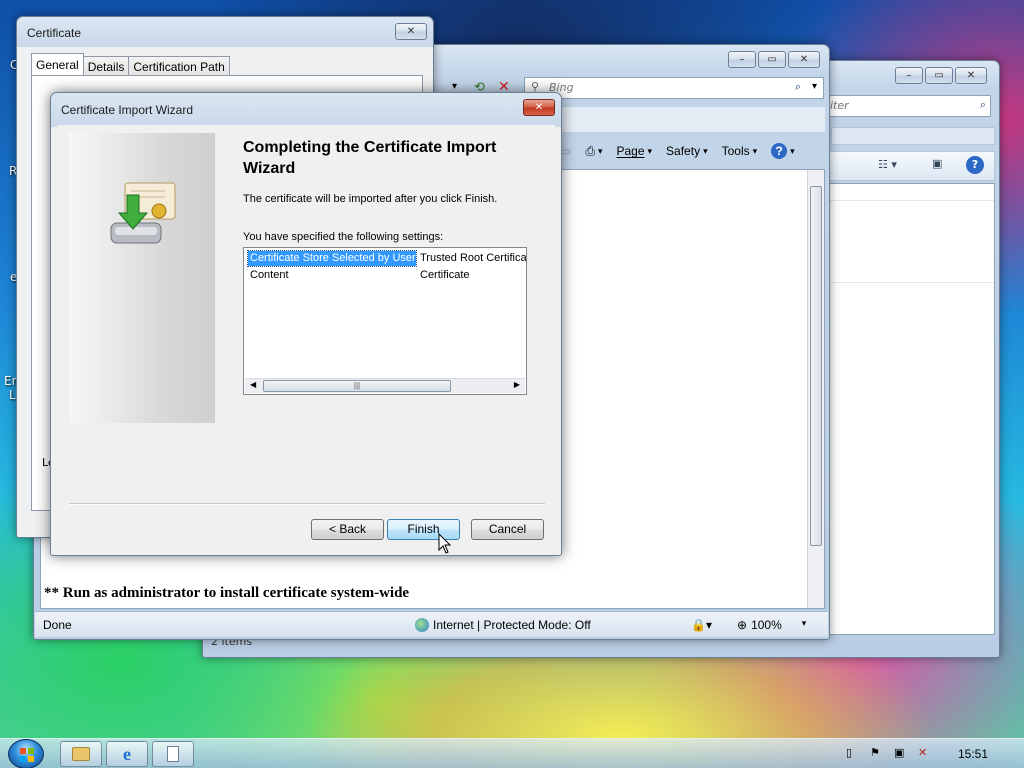 The width and height of the screenshot is (1024, 768). I want to click on search-dropdown-icon: ▾, so click(814, 86).